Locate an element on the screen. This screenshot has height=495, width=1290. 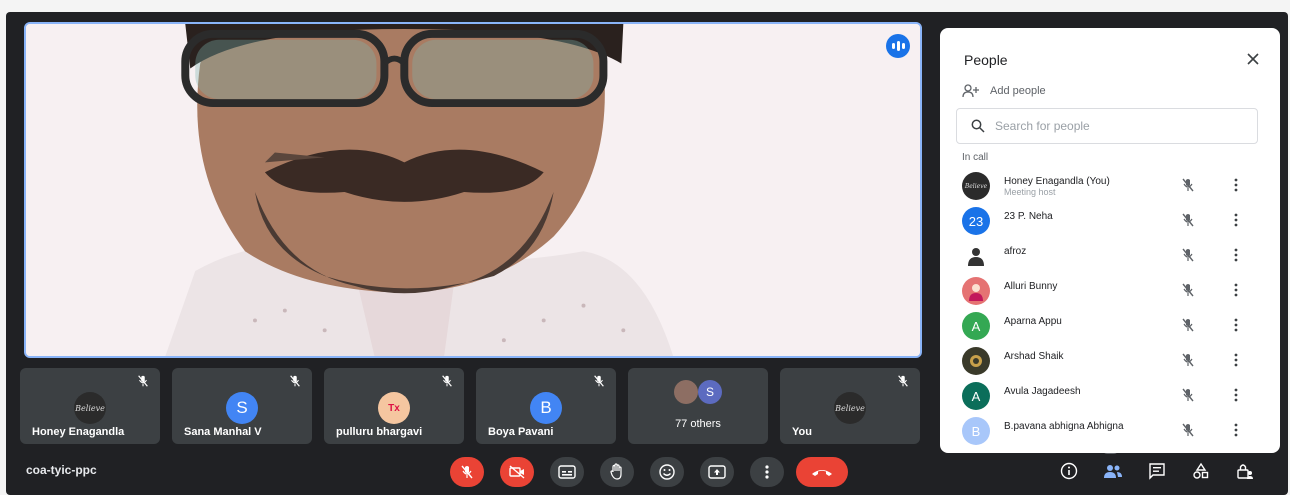
participant-name: You is located at coordinates (802, 432).